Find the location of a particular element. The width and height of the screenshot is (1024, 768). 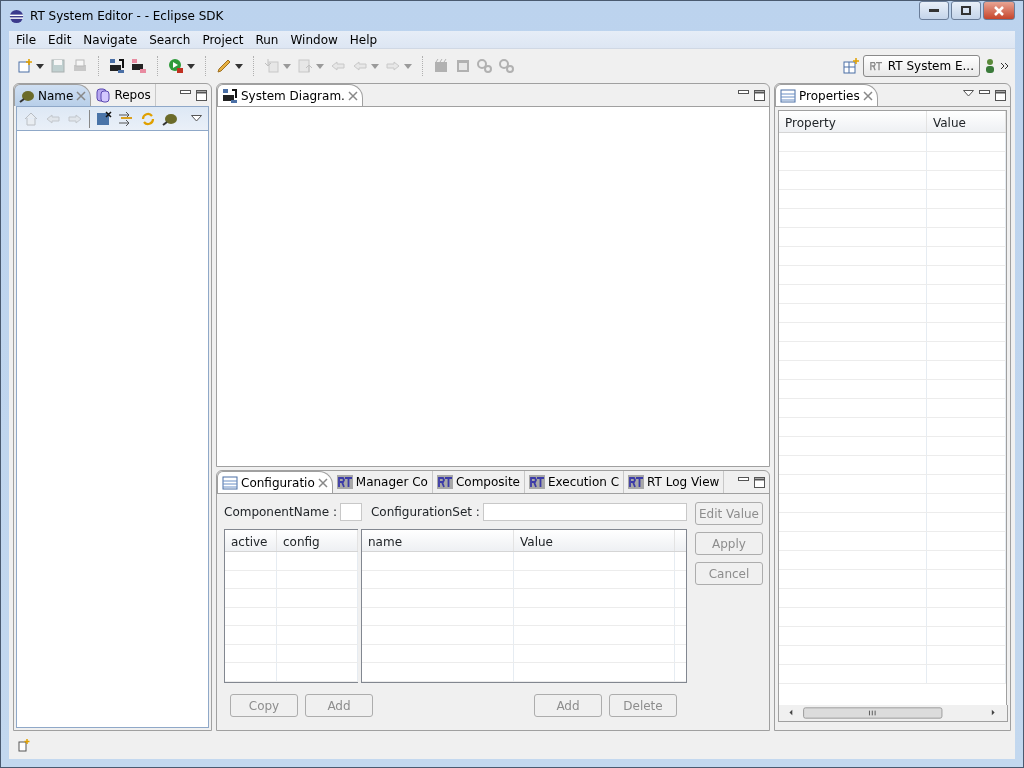

person-icon is located at coordinates (990, 66).